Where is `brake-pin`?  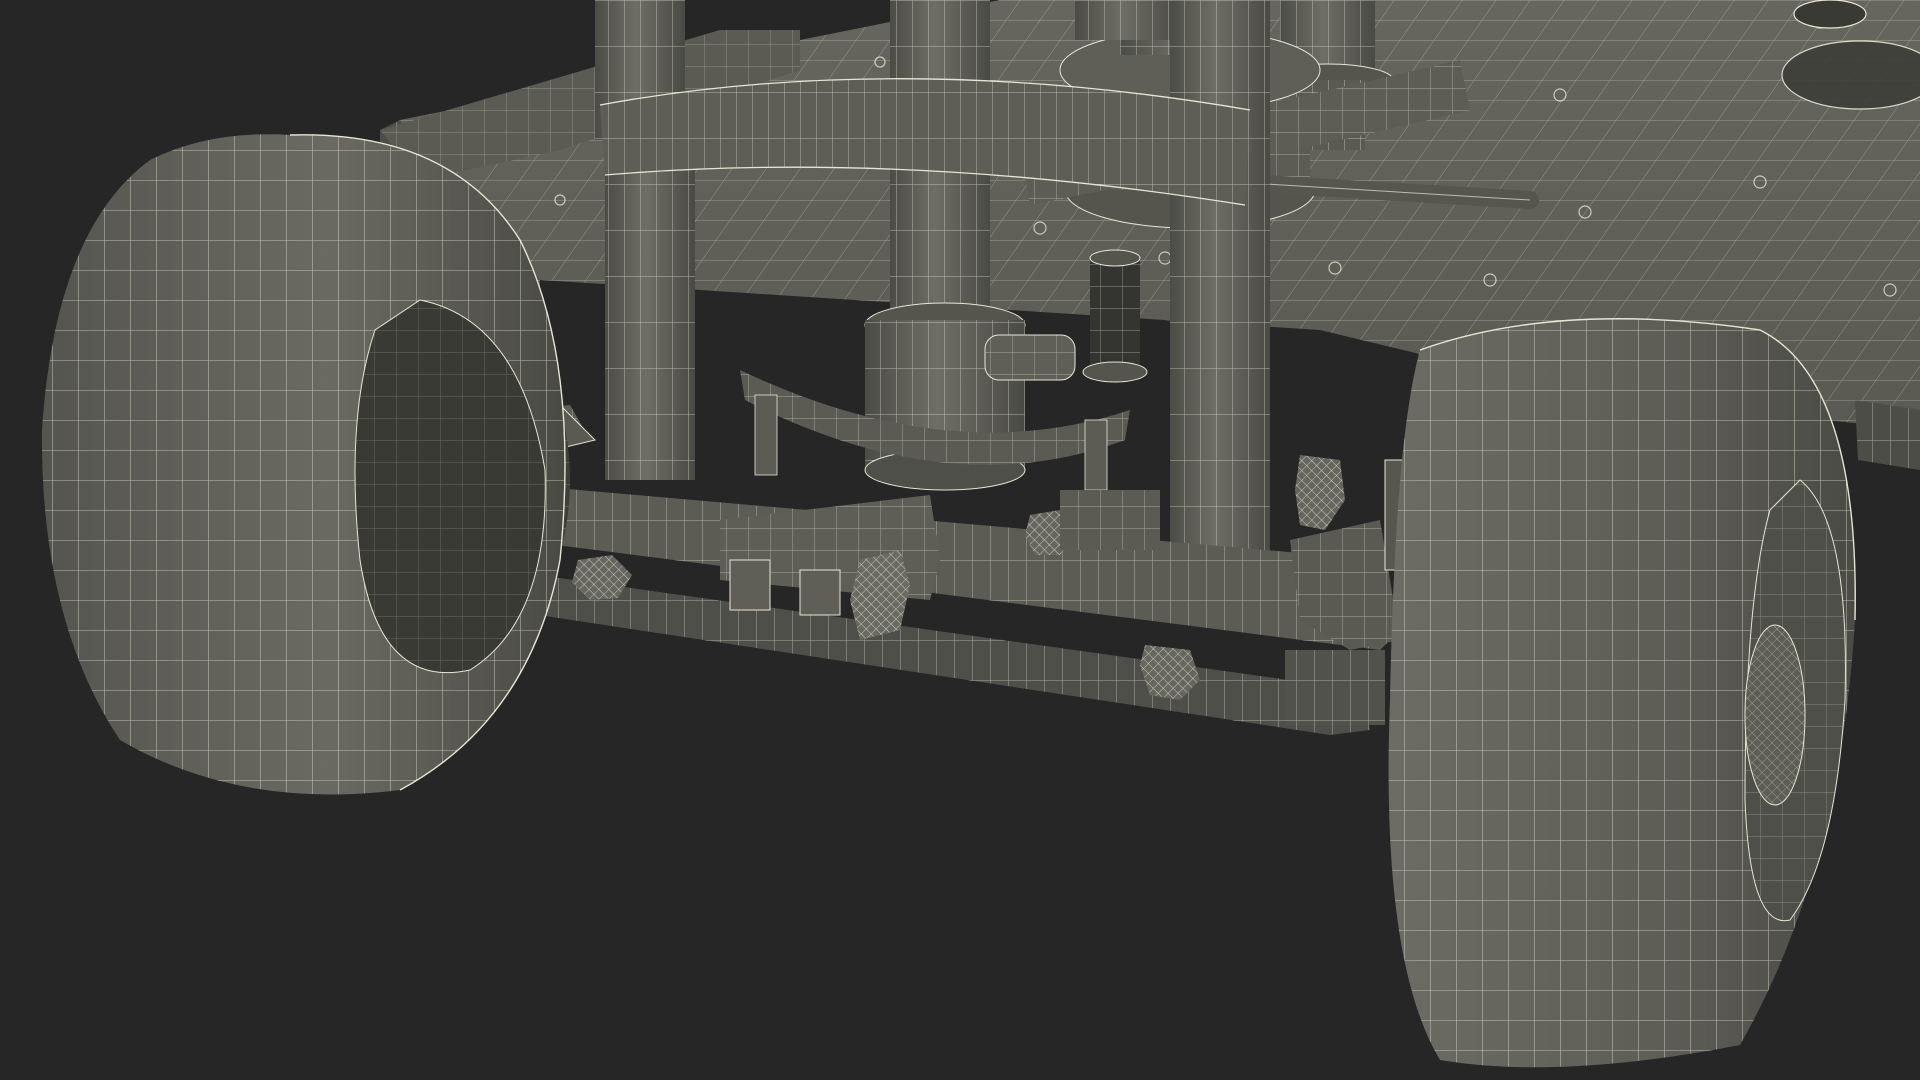
brake-pin is located at coordinates (1115, 316).